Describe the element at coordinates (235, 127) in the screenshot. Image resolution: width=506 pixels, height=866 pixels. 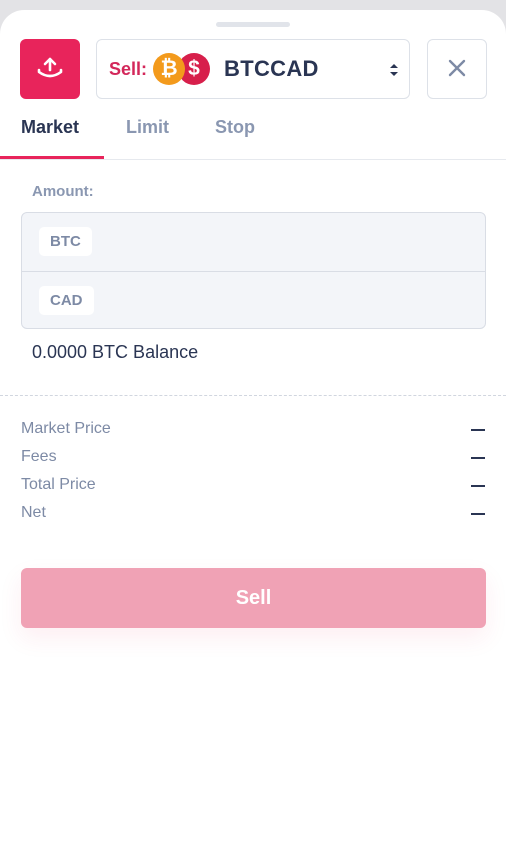
I see `tab-stop: Stop` at that location.